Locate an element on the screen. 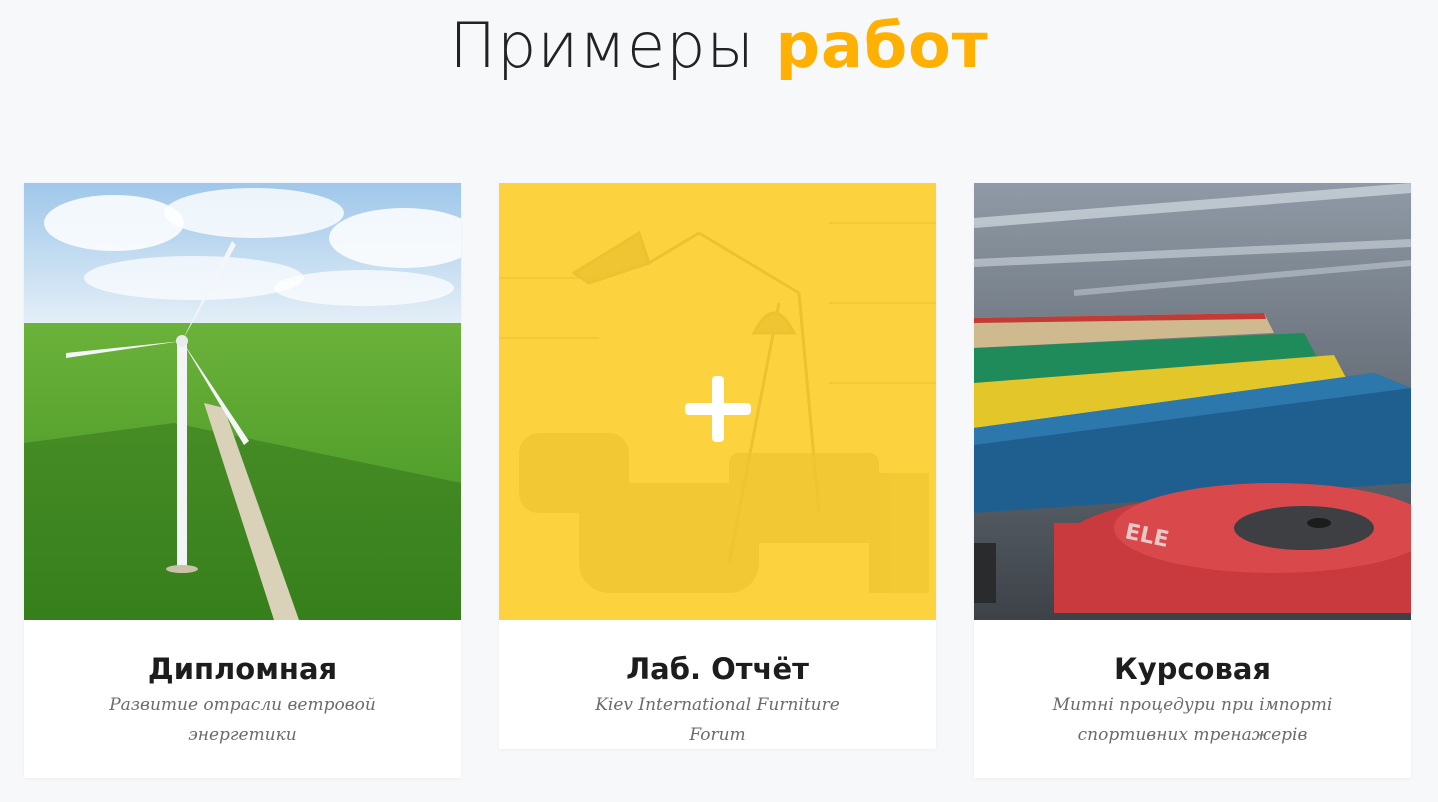  card-title: Курсовая is located at coordinates (1192, 669).